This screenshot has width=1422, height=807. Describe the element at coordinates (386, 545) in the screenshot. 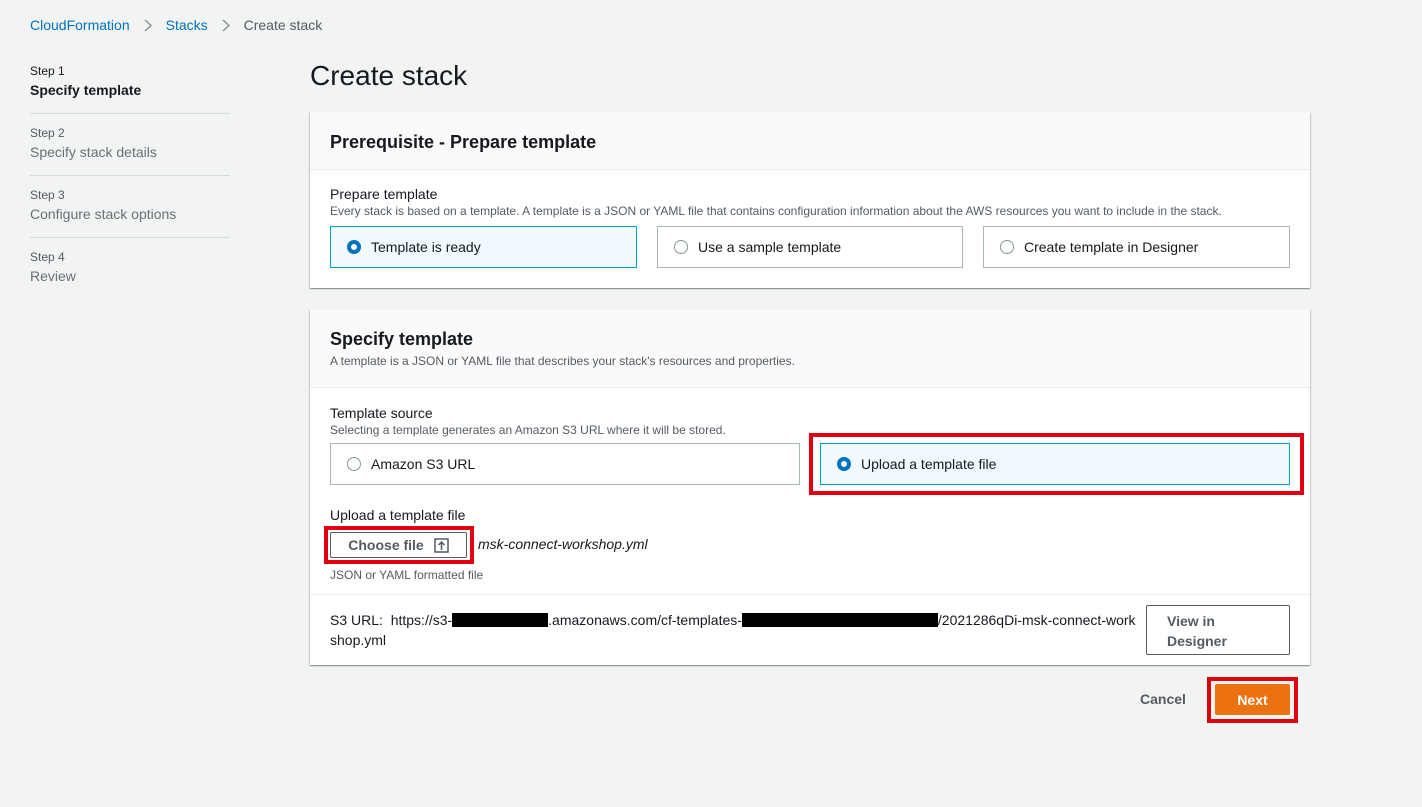

I see `choose-file-label: Choose file` at that location.